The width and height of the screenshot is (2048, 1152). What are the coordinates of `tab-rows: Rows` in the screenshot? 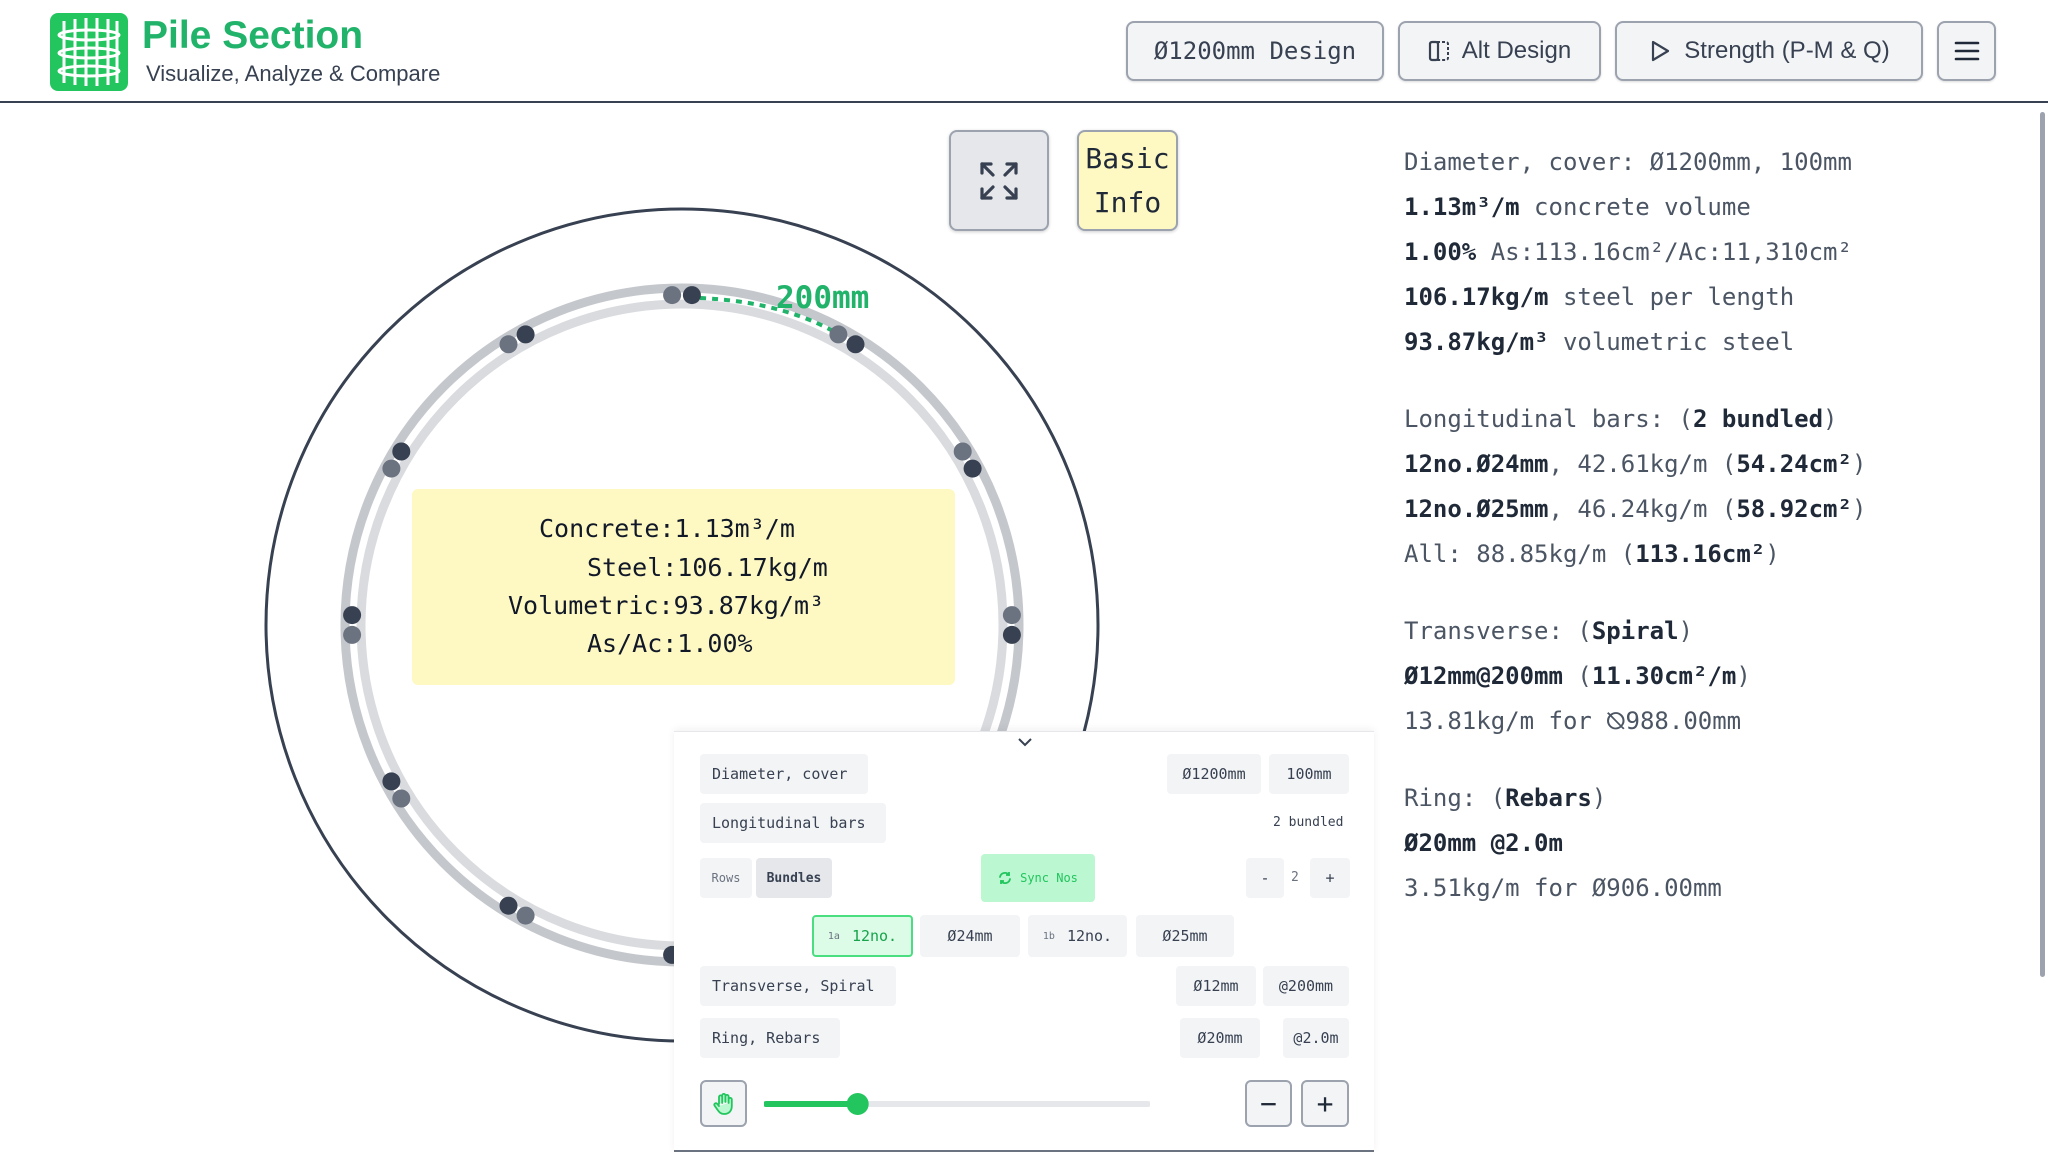 It's located at (726, 878).